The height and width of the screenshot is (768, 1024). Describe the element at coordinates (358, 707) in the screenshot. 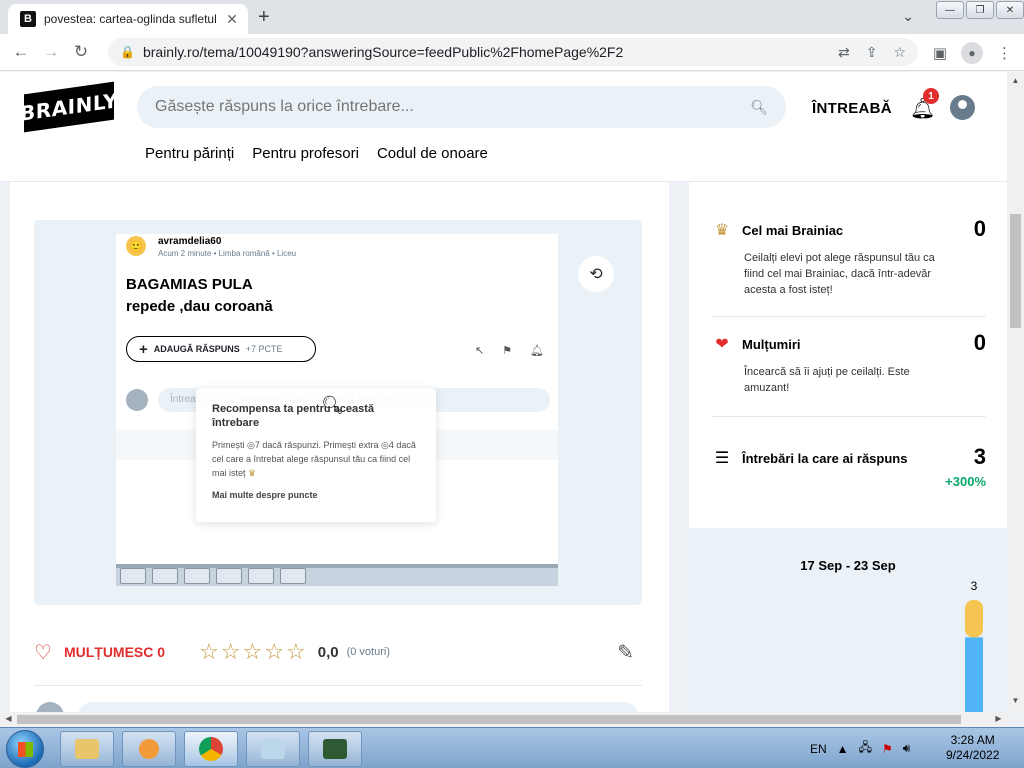

I see `comment-input` at that location.